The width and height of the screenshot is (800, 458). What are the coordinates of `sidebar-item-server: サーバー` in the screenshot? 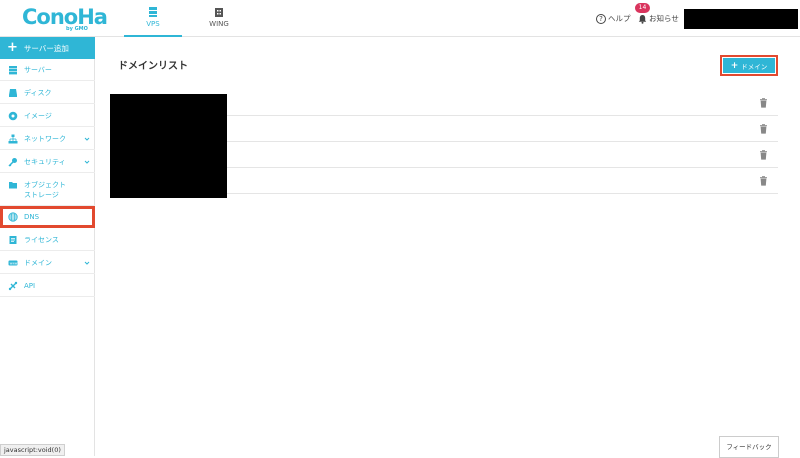 It's located at (47, 70).